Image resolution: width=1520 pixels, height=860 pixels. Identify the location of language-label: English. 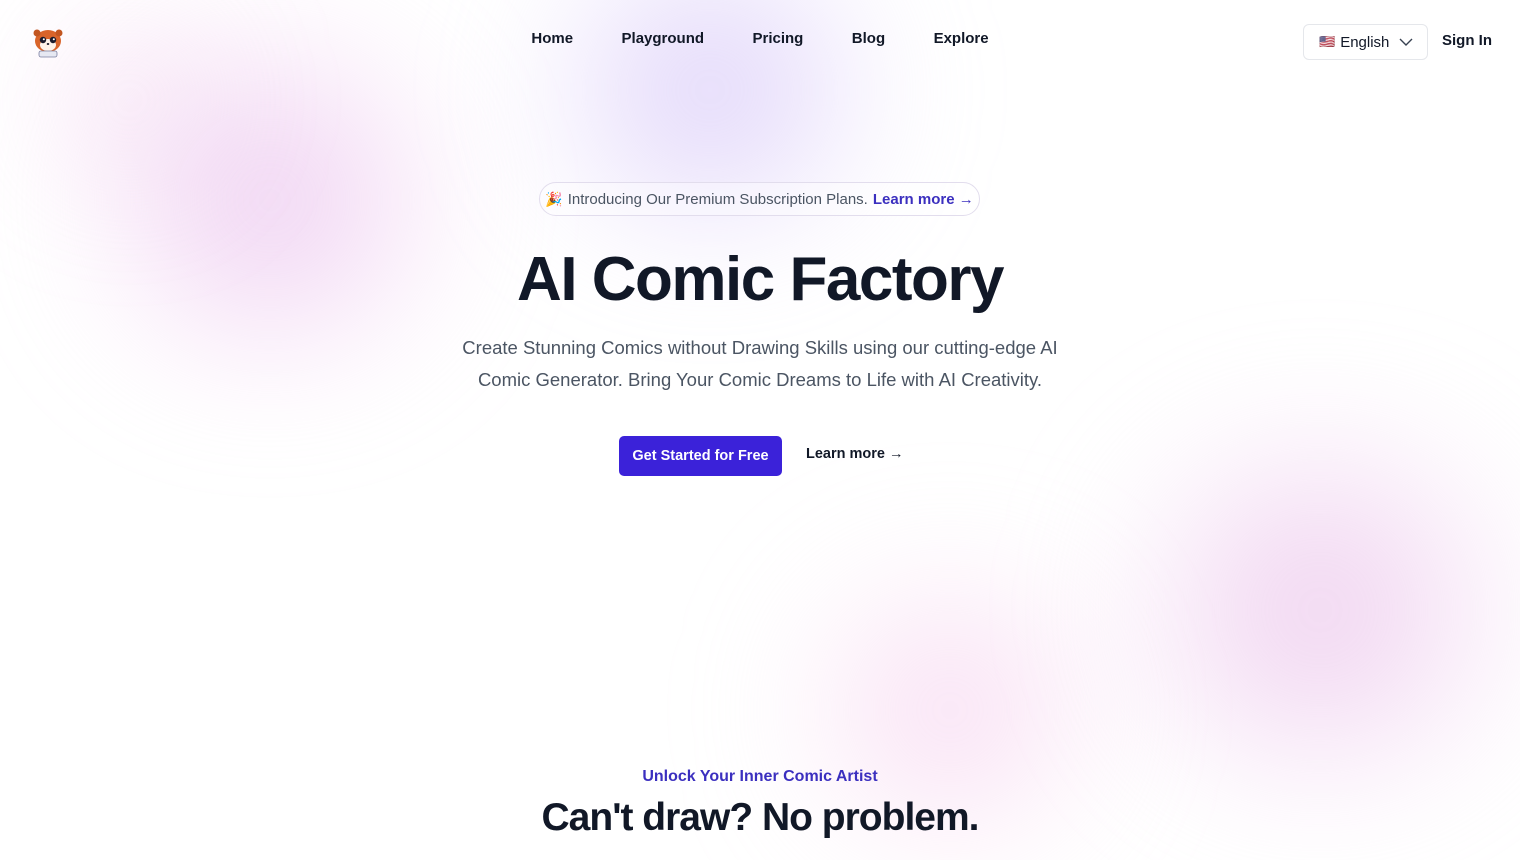
(1365, 42).